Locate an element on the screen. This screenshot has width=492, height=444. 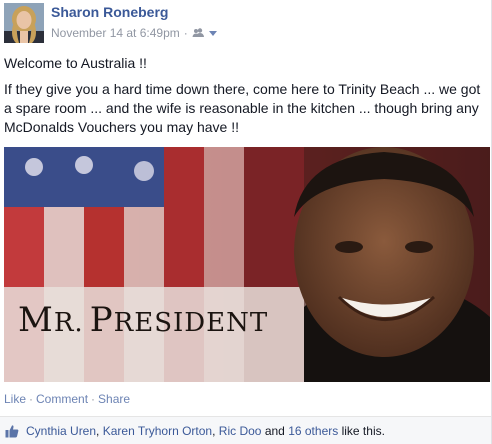
caption-letter-1: M is located at coordinates (36, 320).